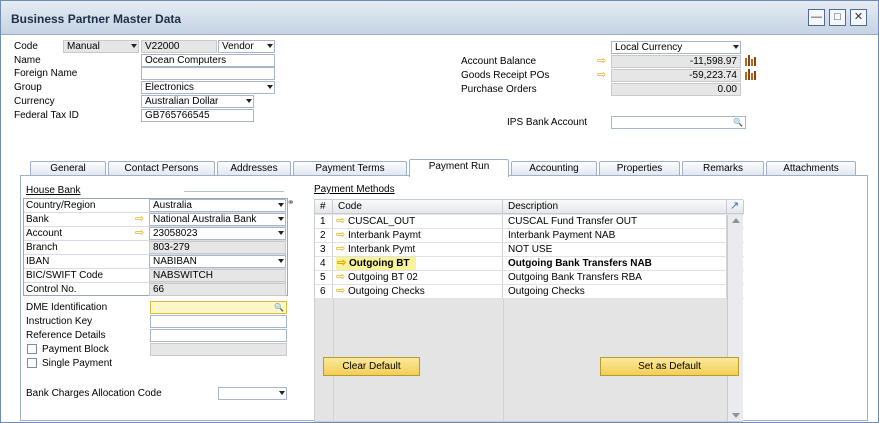 This screenshot has height=423, width=879. I want to click on table-row: 6 ⇨ Outgoing Checks Outgoing Checks, so click(529, 292).